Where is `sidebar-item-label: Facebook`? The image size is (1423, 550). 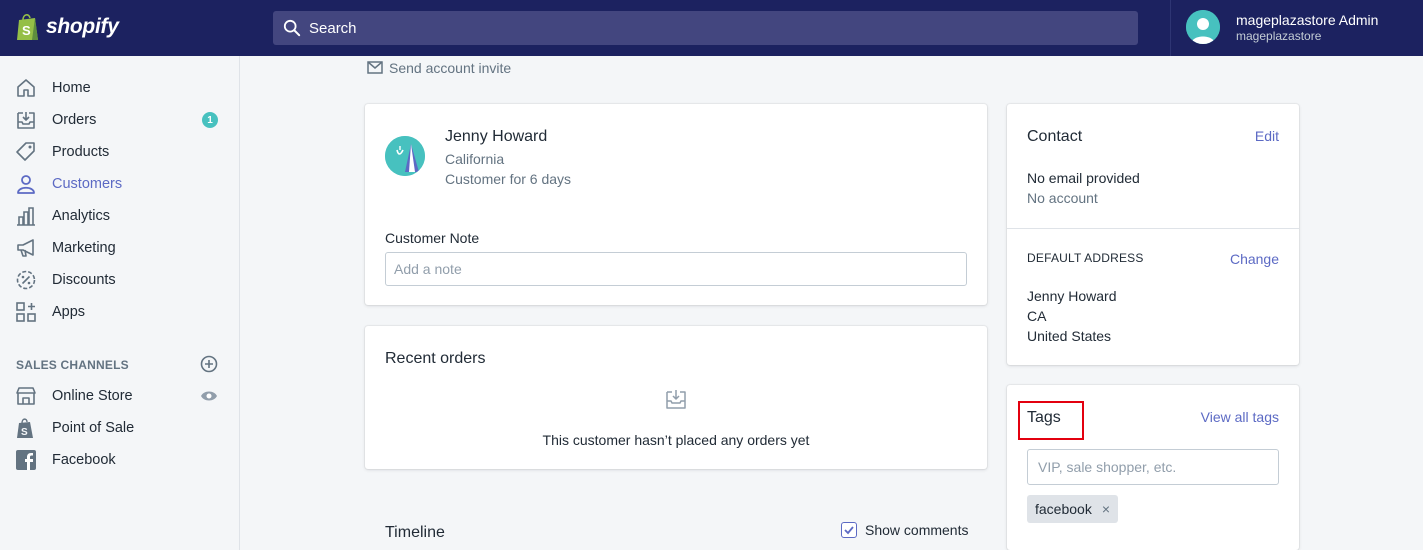 sidebar-item-label: Facebook is located at coordinates (84, 460).